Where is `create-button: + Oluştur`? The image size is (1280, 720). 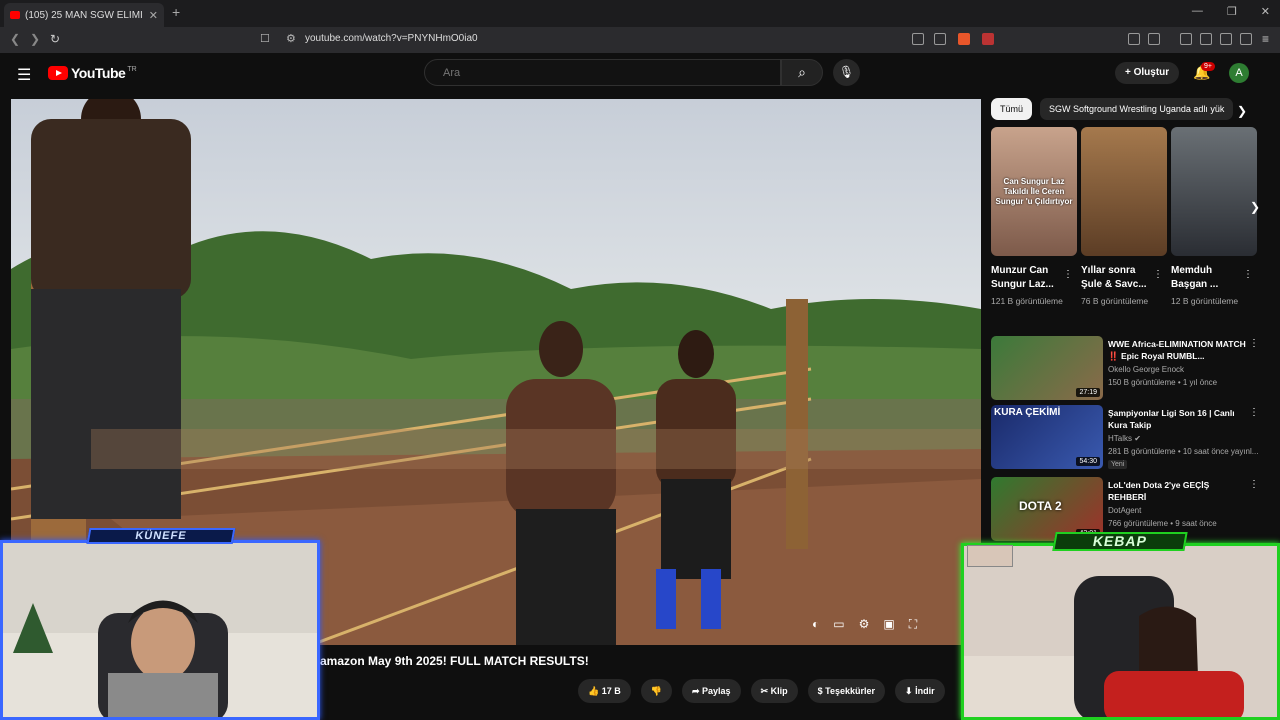
create-button: + Oluştur is located at coordinates (1147, 73).